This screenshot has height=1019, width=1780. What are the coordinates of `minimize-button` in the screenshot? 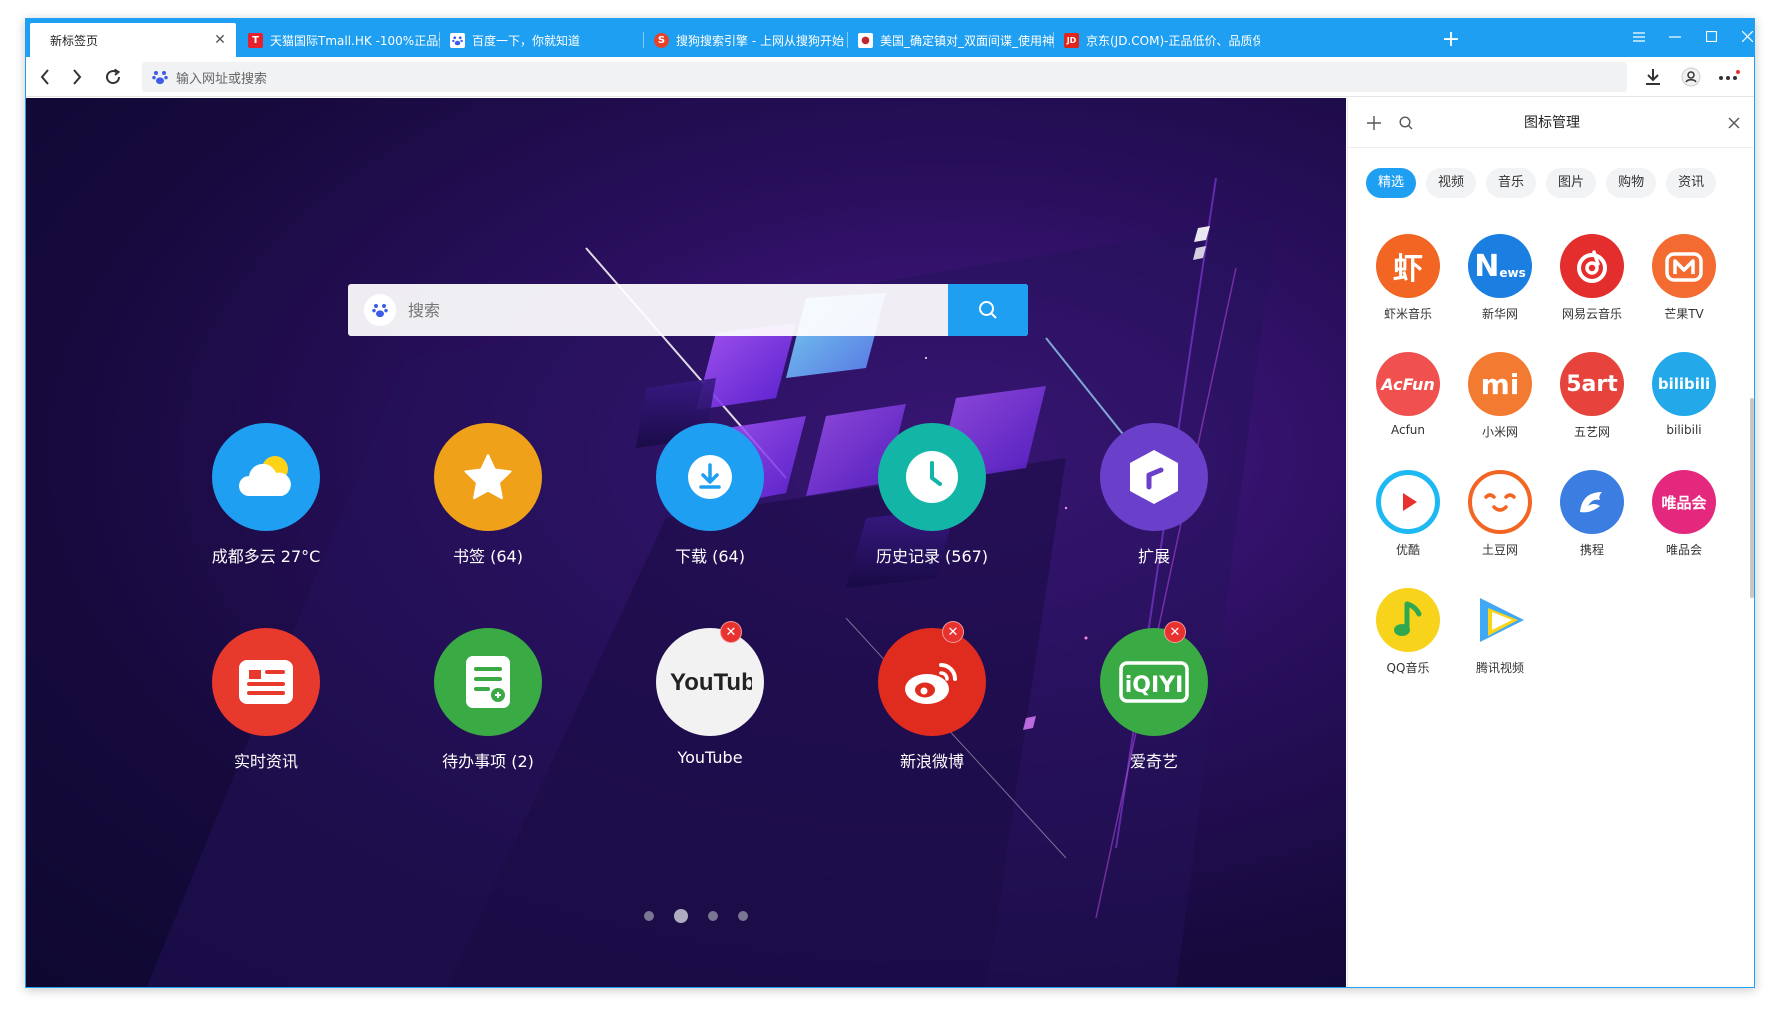 It's located at (1675, 38).